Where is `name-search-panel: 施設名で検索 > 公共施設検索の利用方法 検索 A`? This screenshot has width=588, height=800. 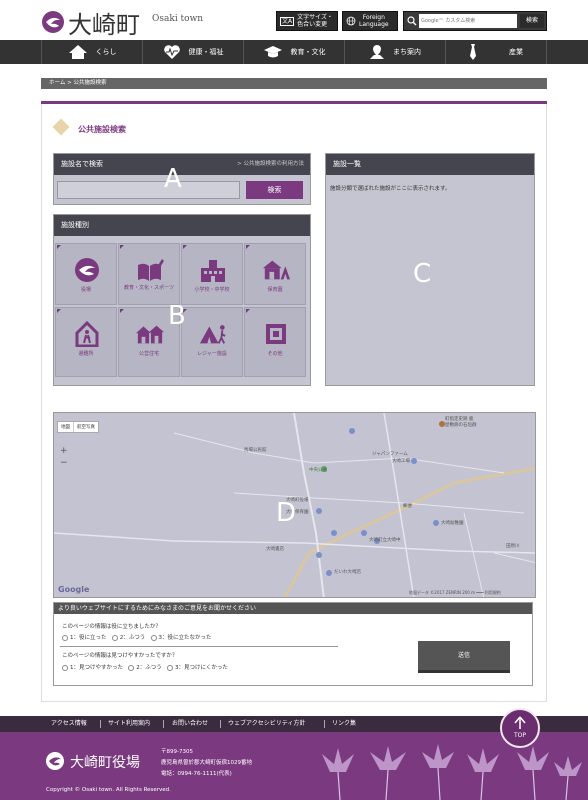 name-search-panel: 施設名で検索 > 公共施設検索の利用方法 検索 A is located at coordinates (182, 179).